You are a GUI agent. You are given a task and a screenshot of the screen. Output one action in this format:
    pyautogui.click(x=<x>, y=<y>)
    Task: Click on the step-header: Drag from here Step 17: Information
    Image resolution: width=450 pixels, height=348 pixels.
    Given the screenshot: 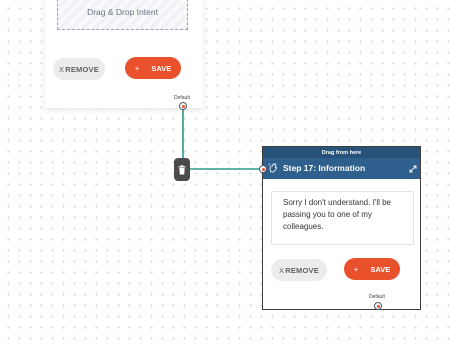 What is the action you would take?
    pyautogui.click(x=341, y=163)
    